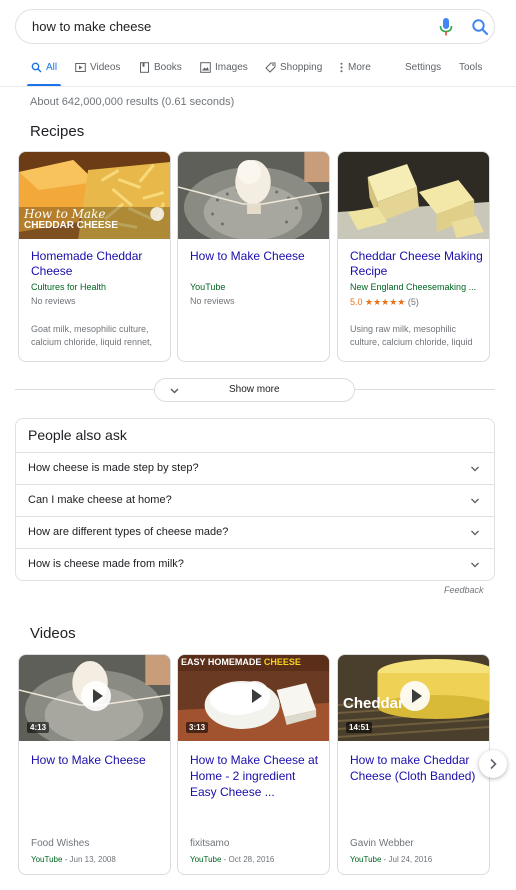 The width and height of the screenshot is (516, 890). I want to click on tab-images: Images, so click(224, 71).